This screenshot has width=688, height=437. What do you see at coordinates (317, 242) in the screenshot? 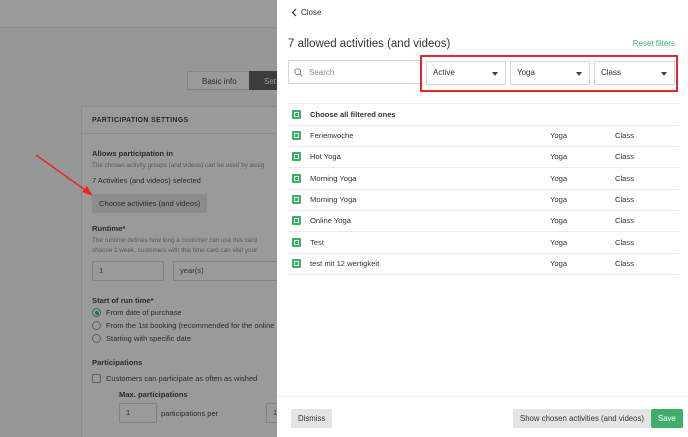
I see `activity-name: Test` at bounding box center [317, 242].